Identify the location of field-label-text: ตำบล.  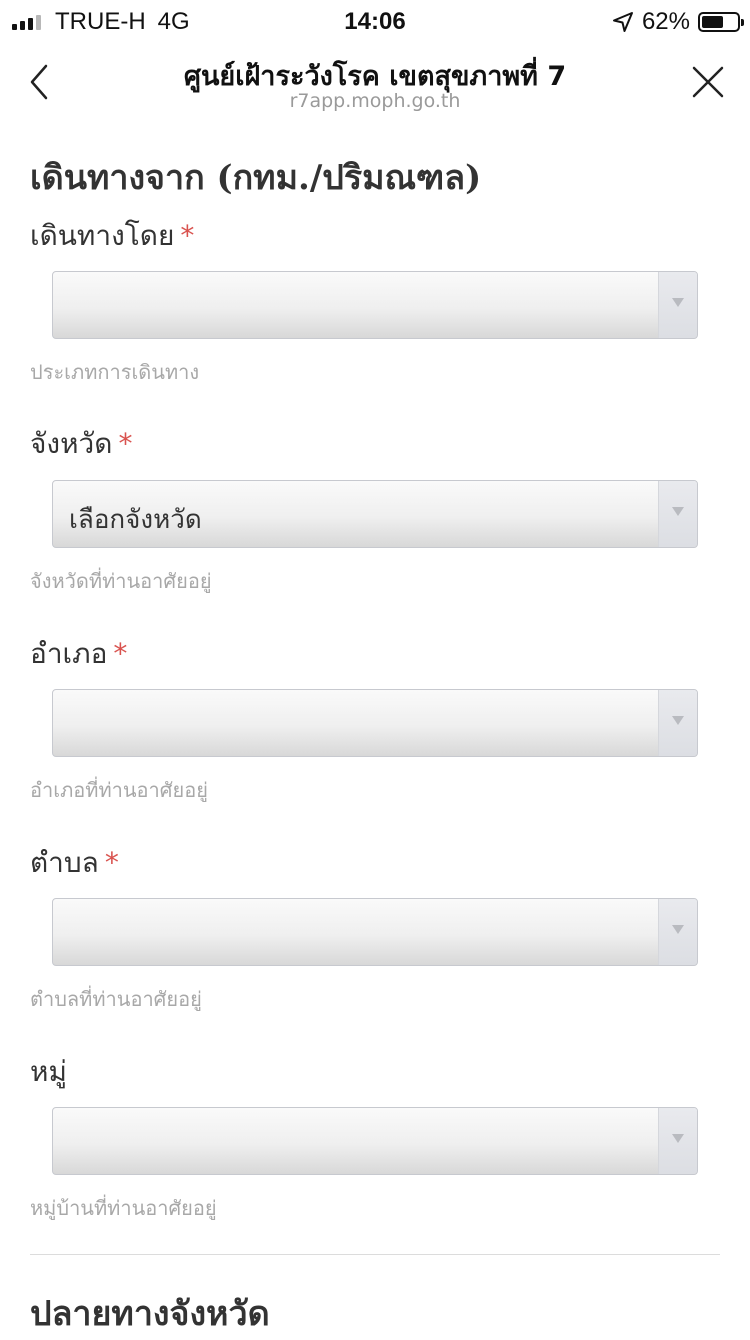
(64, 862).